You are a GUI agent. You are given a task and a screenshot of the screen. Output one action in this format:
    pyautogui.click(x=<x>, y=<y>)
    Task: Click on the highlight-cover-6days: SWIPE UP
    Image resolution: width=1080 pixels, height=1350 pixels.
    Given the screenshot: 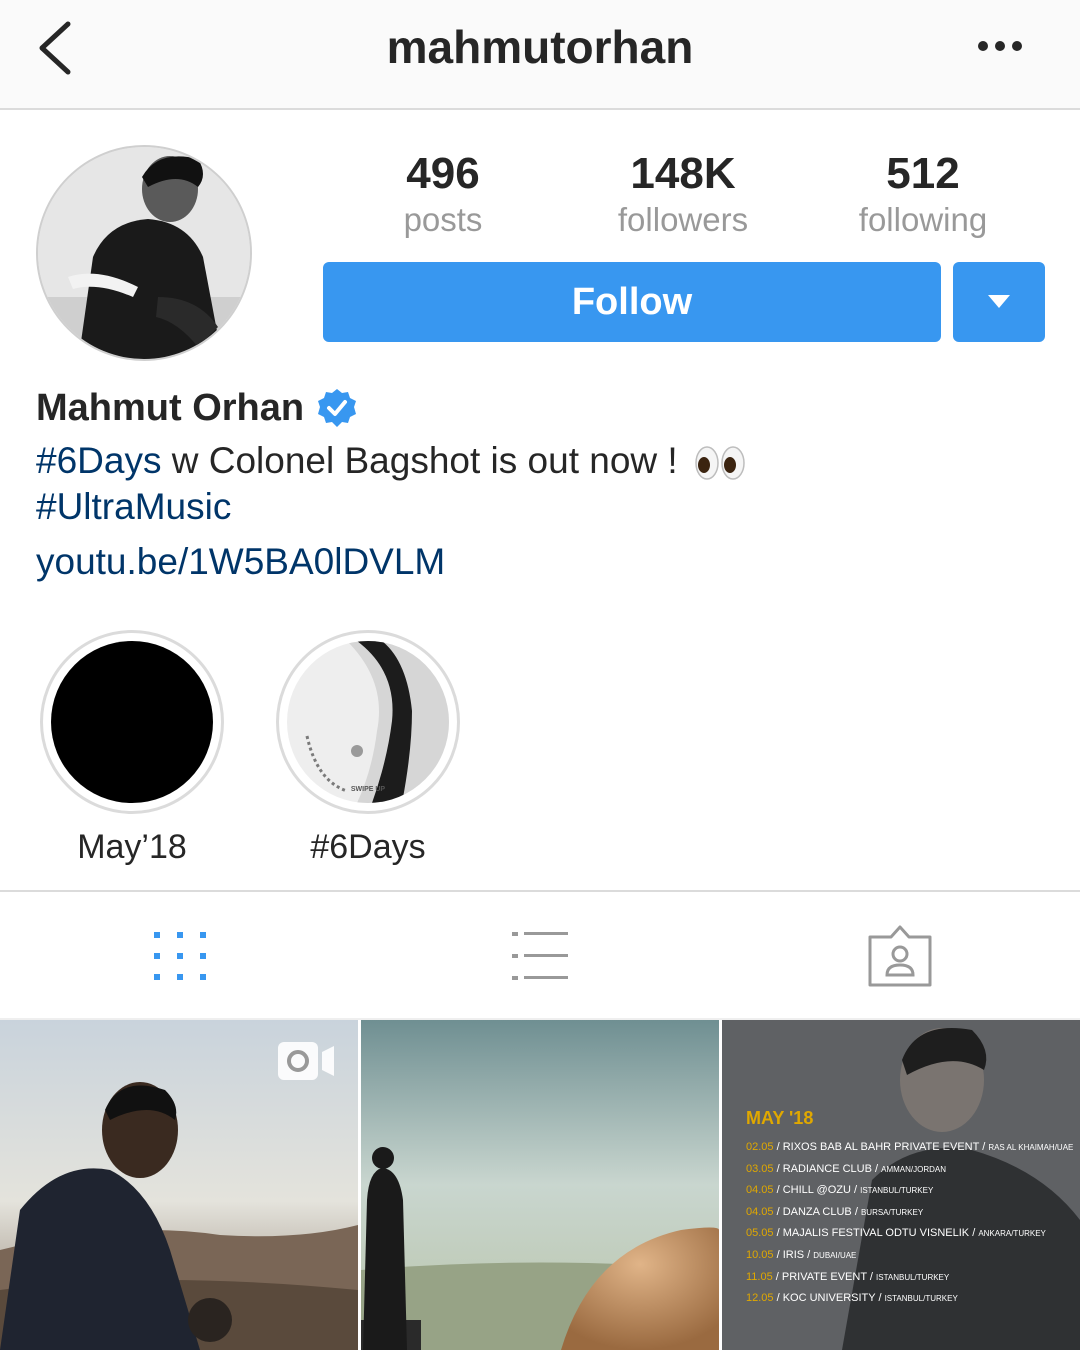 What is the action you would take?
    pyautogui.click(x=368, y=722)
    